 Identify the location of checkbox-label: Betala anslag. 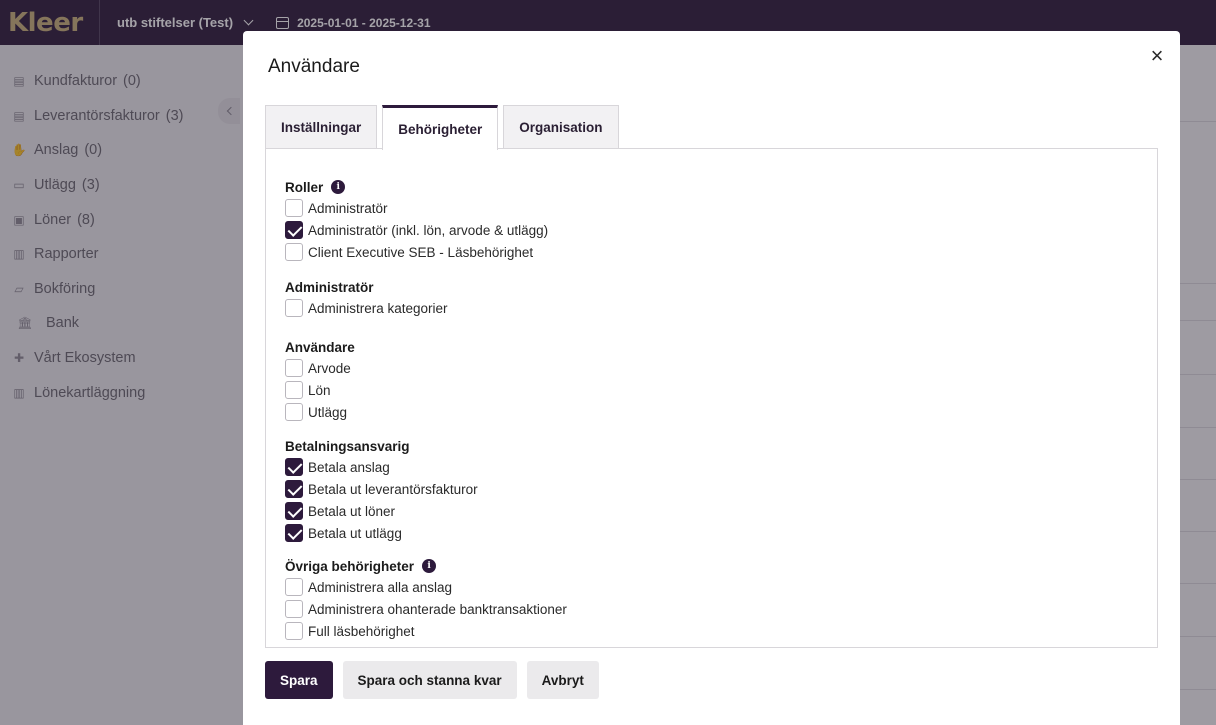
(349, 467).